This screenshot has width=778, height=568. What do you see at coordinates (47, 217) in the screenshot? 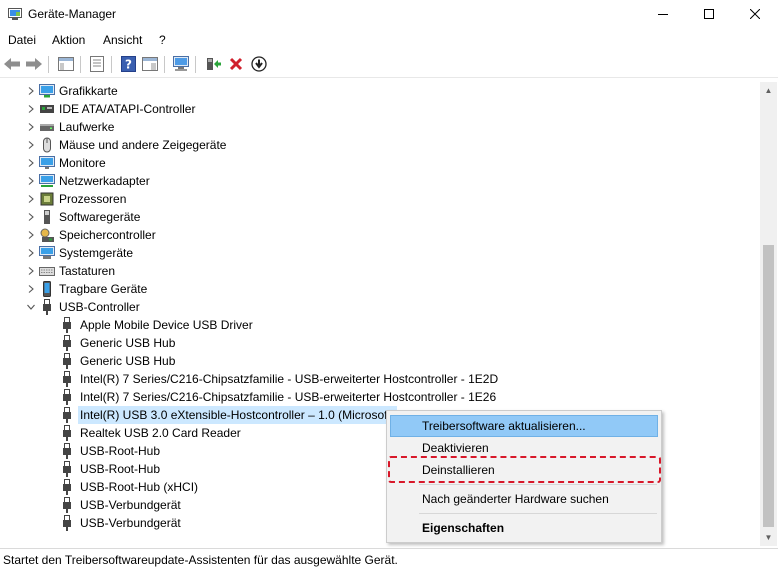
I see `software-device-icon` at bounding box center [47, 217].